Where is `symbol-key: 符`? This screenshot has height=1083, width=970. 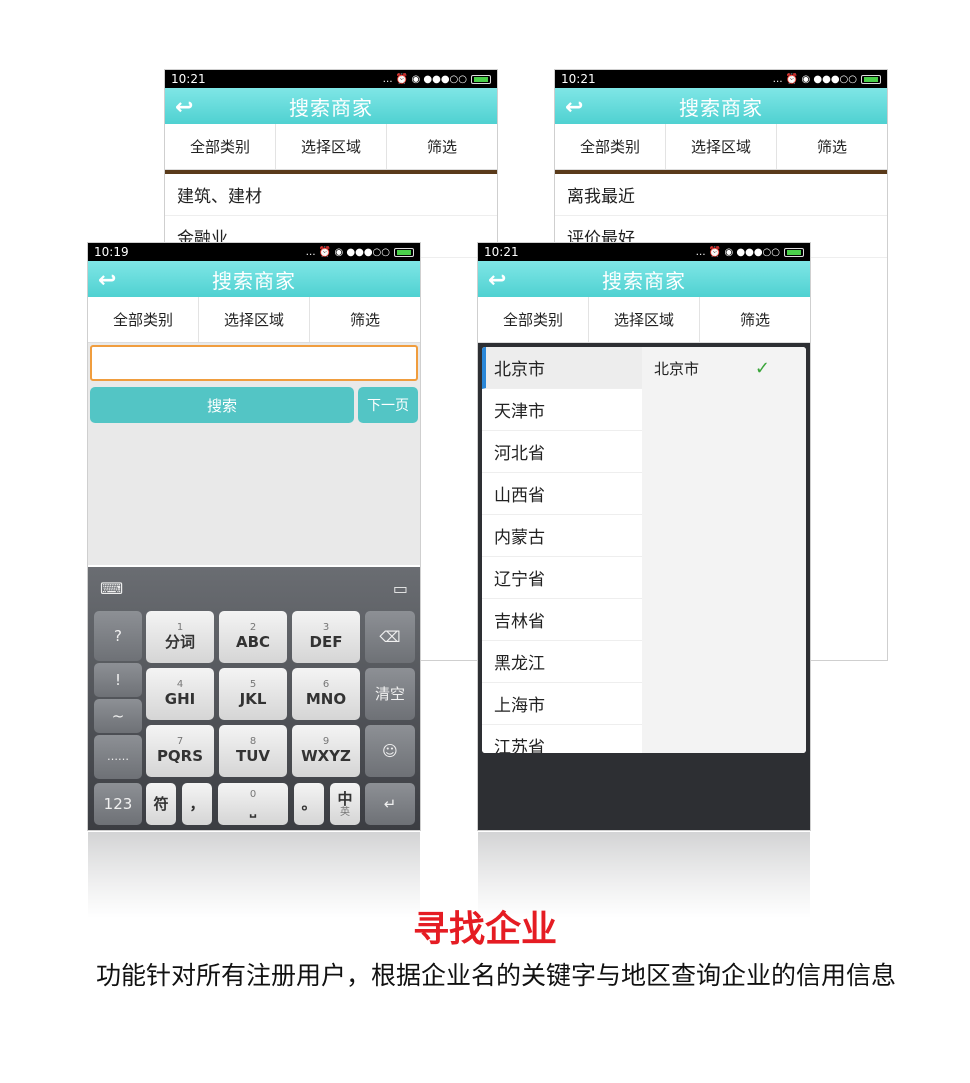
symbol-key: 符 is located at coordinates (161, 804).